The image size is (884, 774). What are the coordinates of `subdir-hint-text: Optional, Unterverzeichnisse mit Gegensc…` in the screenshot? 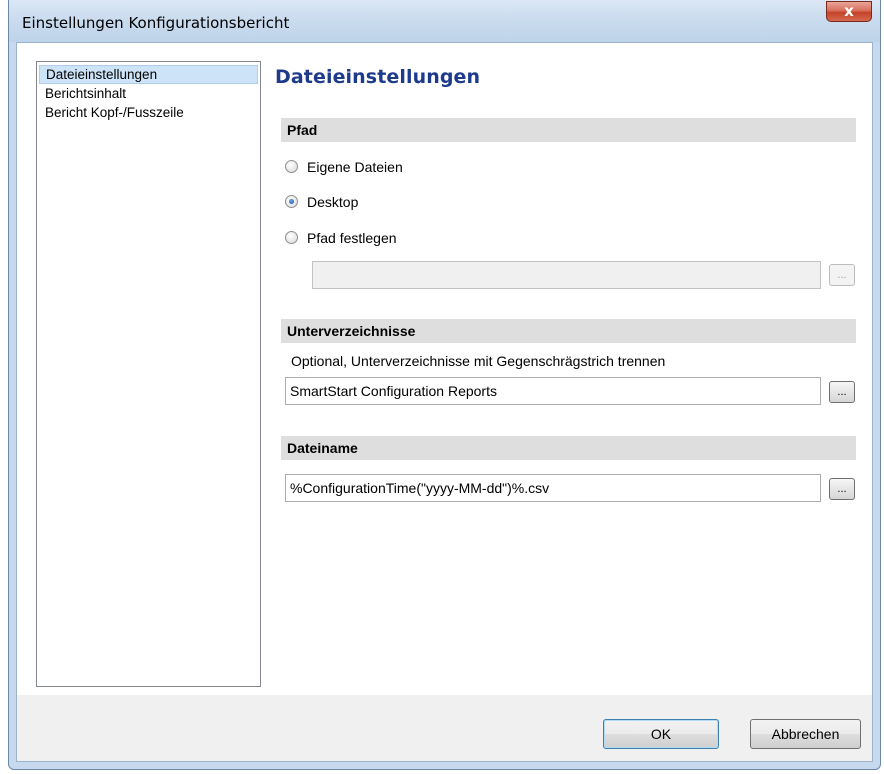 It's located at (478, 361).